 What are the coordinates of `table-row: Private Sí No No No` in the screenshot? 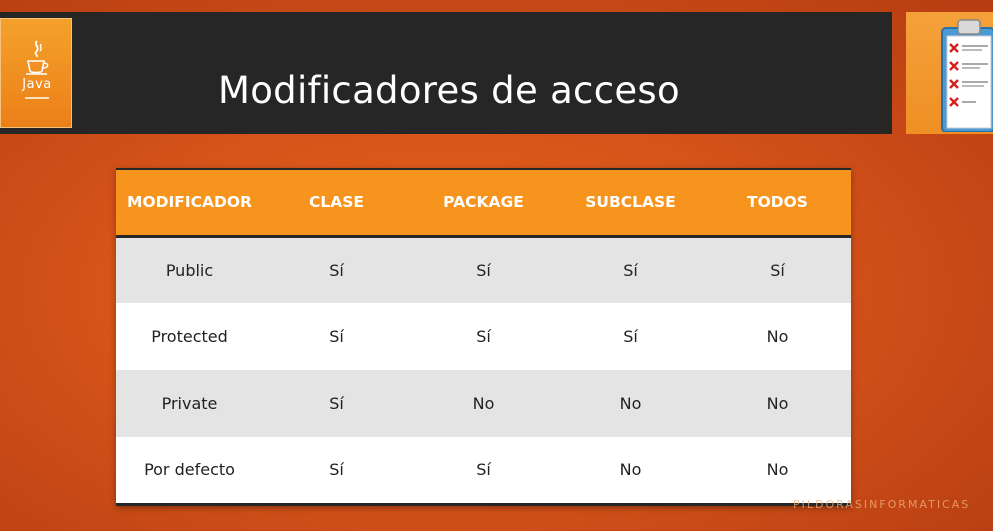 It's located at (483, 403).